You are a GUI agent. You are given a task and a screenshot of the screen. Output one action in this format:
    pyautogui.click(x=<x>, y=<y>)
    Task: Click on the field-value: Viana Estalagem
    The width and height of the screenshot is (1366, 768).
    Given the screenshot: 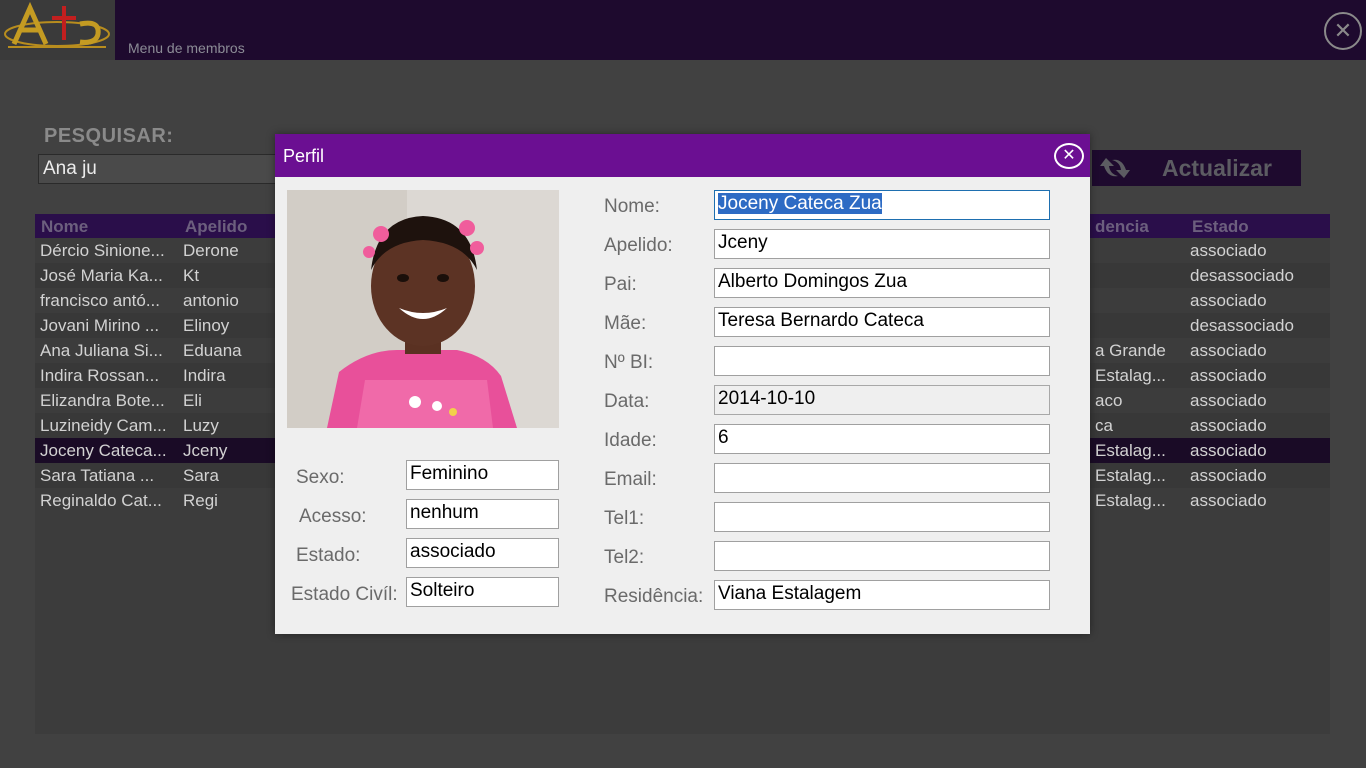 What is the action you would take?
    pyautogui.click(x=882, y=595)
    